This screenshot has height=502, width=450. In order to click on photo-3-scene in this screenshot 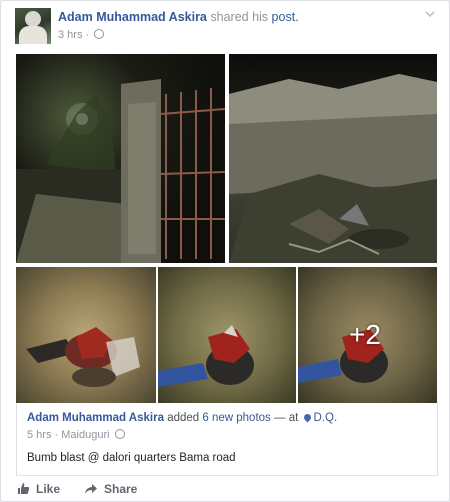, I will do `click(83, 357)`.